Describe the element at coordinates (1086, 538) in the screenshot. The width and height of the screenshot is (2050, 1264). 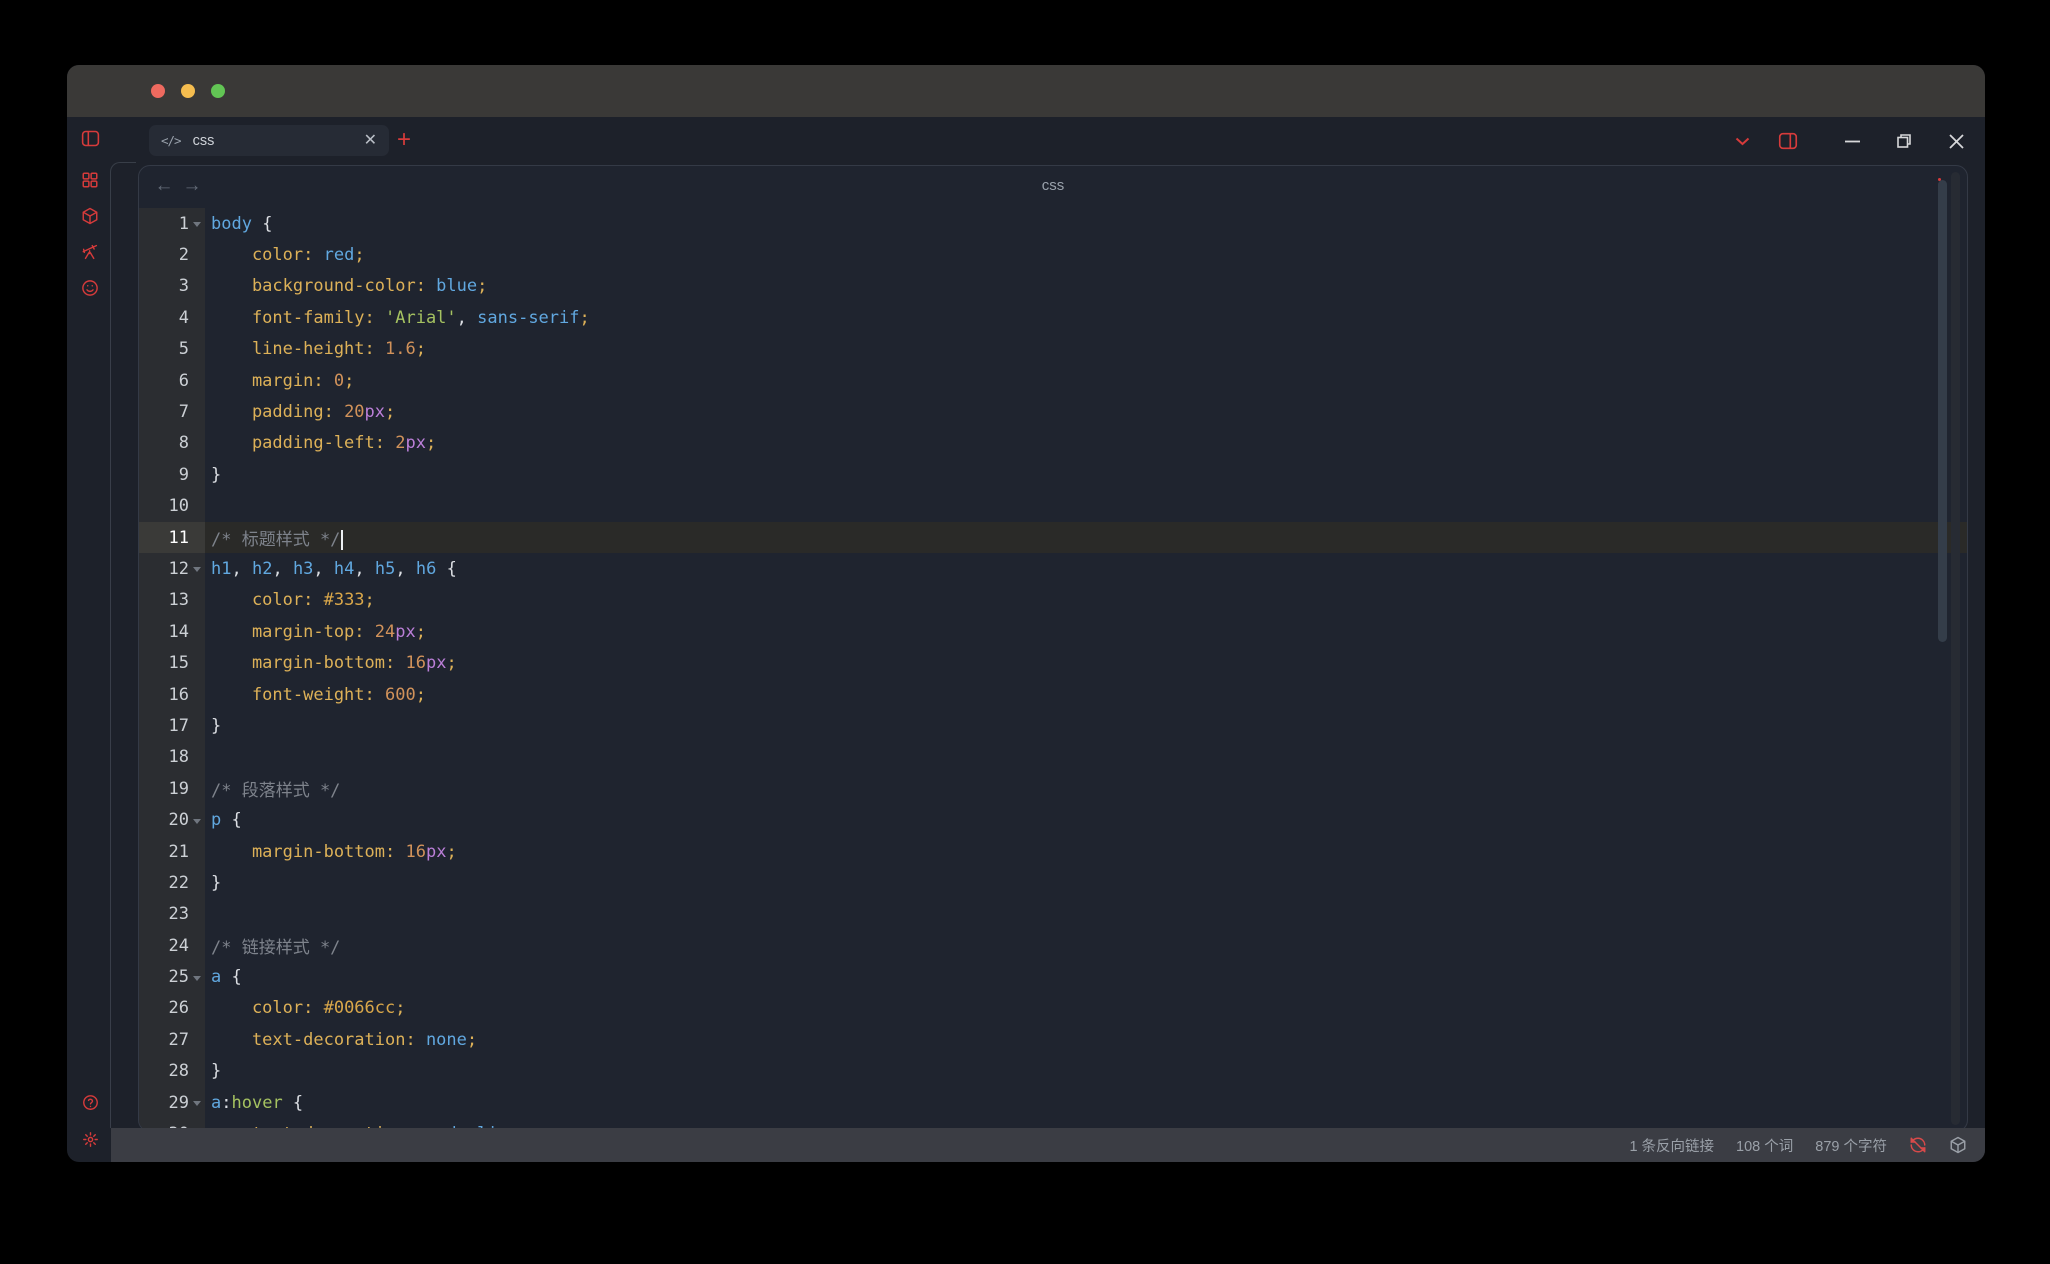
I see `code-text: /* 标题样式 */` at that location.